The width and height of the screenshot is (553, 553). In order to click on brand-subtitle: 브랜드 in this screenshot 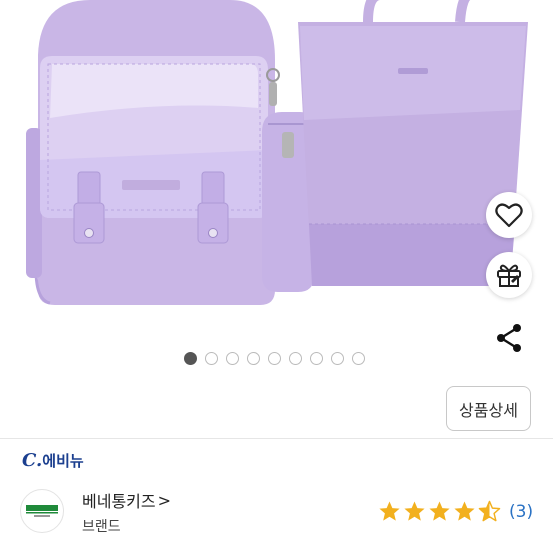, I will do `click(101, 527)`.